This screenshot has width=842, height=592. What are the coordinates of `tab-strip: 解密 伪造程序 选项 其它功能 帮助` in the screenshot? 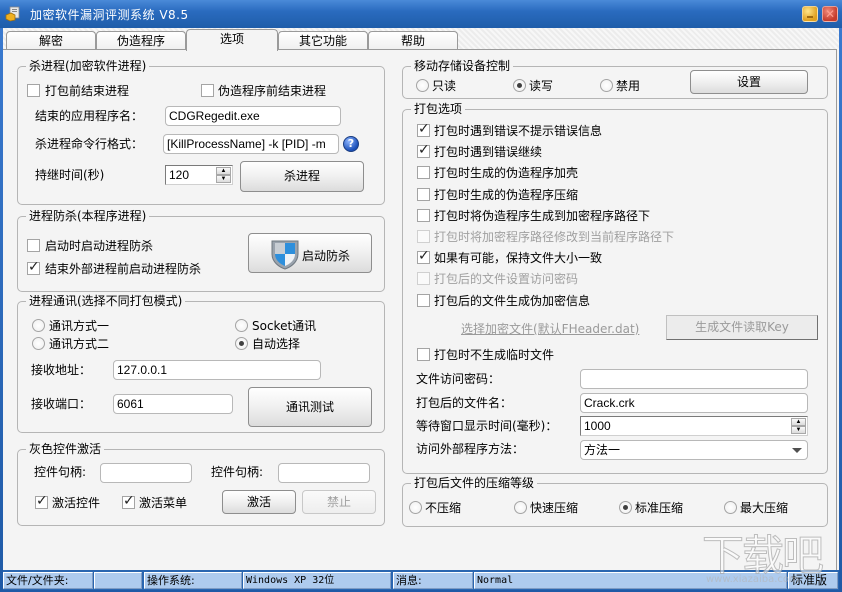 It's located at (421, 39).